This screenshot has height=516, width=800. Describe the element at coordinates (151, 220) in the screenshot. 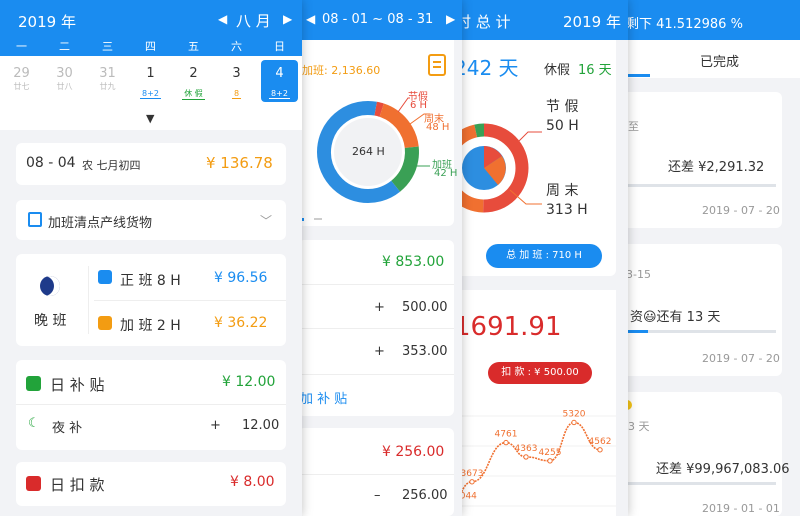

I see `note-card: 加班清点产线货物 ﹀` at that location.